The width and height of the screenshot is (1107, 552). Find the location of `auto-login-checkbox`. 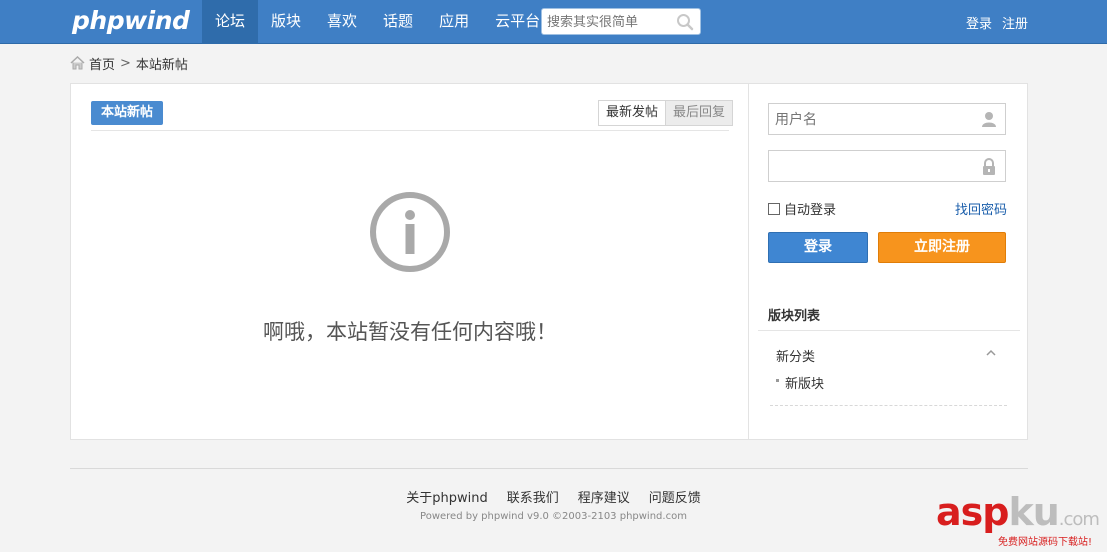

auto-login-checkbox is located at coordinates (774, 208).